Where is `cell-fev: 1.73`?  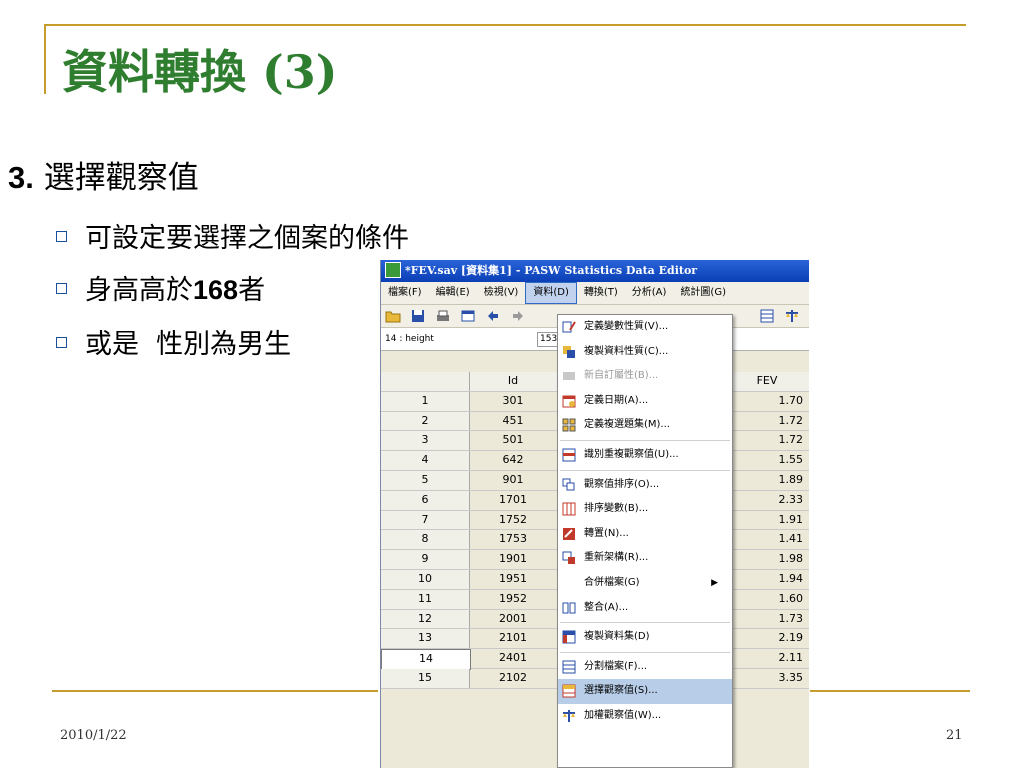
cell-fev: 1.73 is located at coordinates (769, 619).